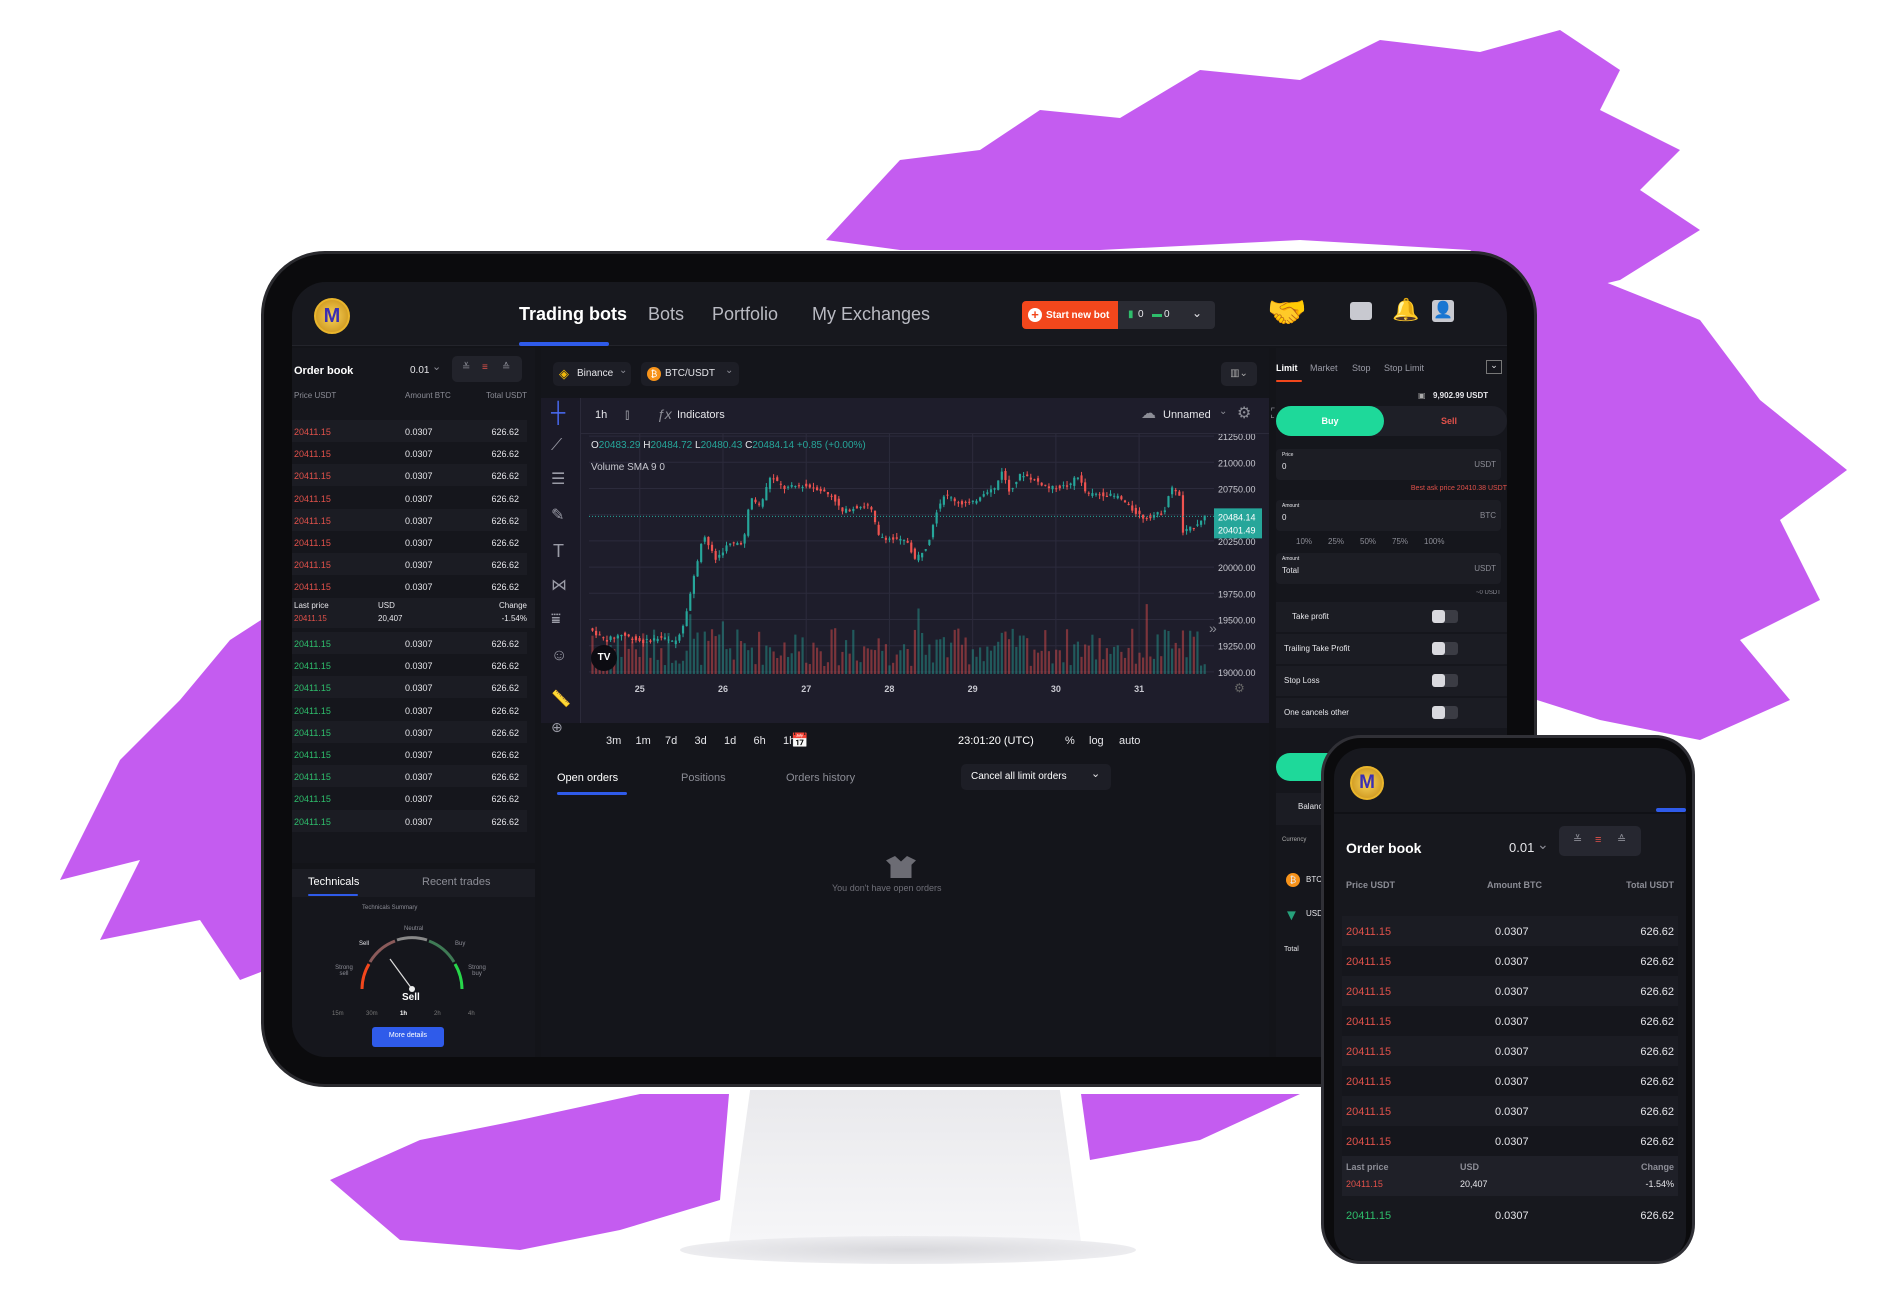 This screenshot has height=1300, width=1896. What do you see at coordinates (701, 415) in the screenshot?
I see `indicators-button: Indicators` at bounding box center [701, 415].